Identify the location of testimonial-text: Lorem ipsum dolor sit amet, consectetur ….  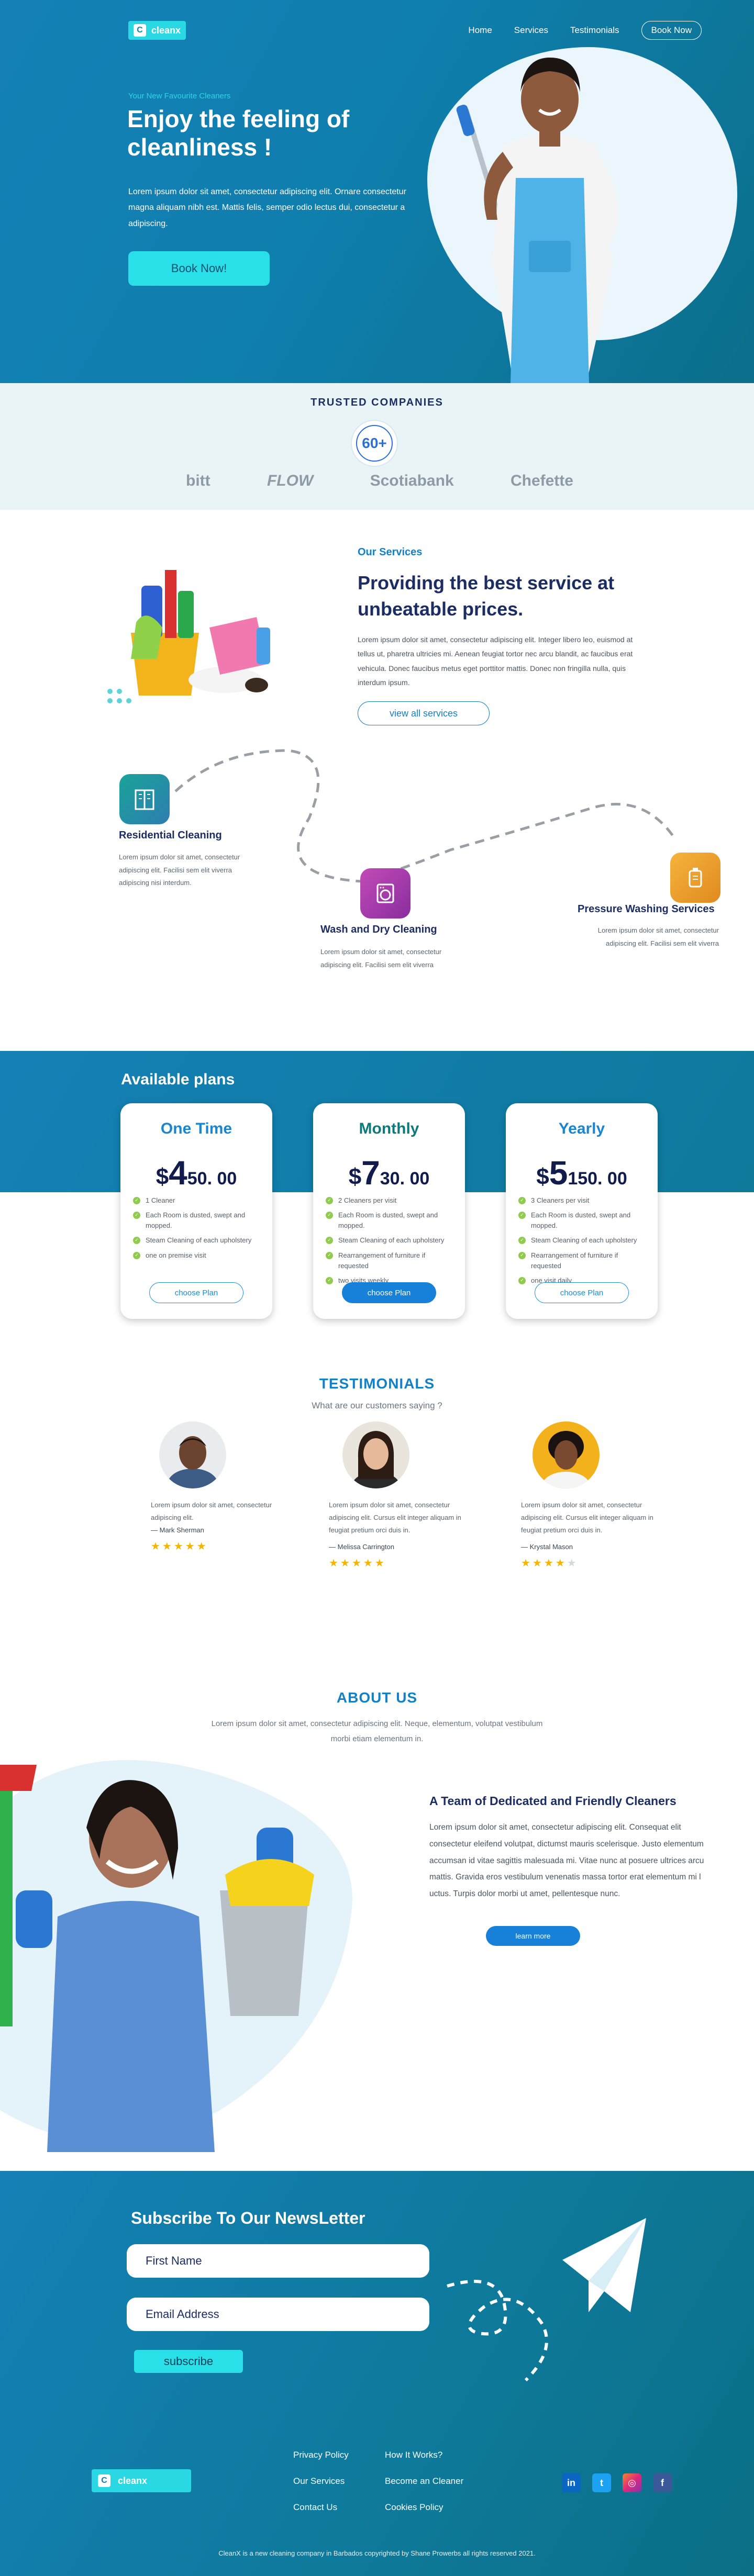
(211, 1511).